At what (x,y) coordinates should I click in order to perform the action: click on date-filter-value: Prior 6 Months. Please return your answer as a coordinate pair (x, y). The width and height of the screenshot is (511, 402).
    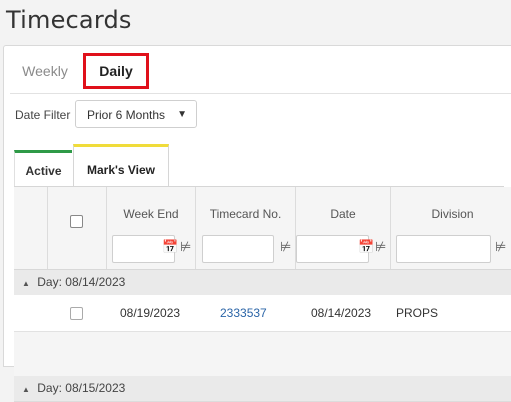
    Looking at the image, I should click on (126, 115).